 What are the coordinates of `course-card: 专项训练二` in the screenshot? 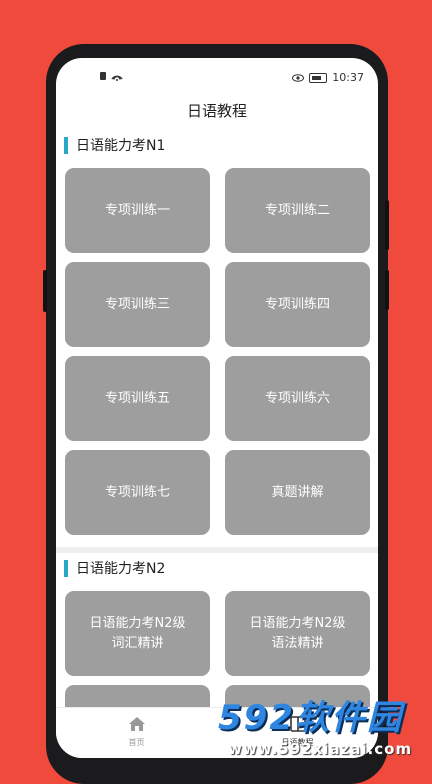 It's located at (297, 210).